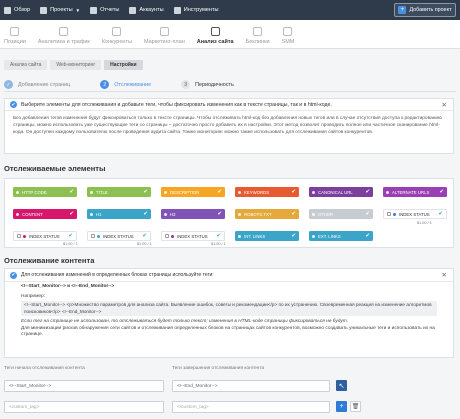 This screenshot has height=419, width=460. Describe the element at coordinates (119, 192) in the screenshot. I see `tag-title: TITLE ✔` at that location.